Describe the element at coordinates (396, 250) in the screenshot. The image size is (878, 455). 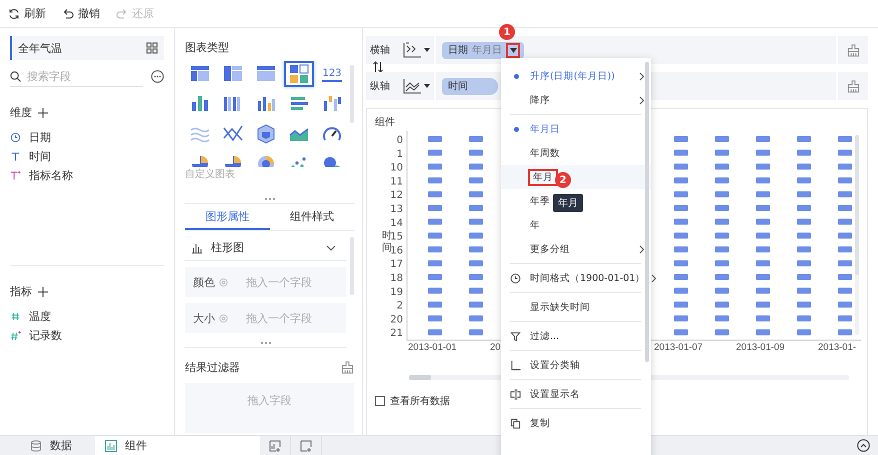
I see `y-axis-label: 16` at that location.